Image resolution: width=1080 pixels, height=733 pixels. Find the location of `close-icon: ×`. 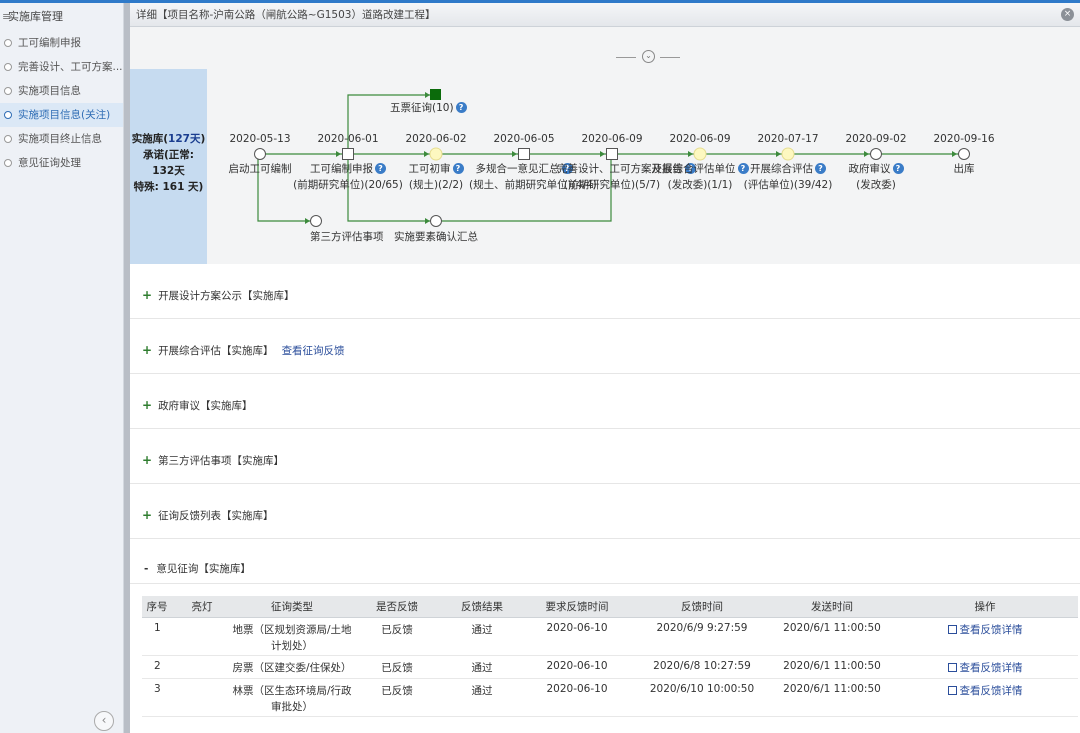

close-icon: × is located at coordinates (1067, 14).